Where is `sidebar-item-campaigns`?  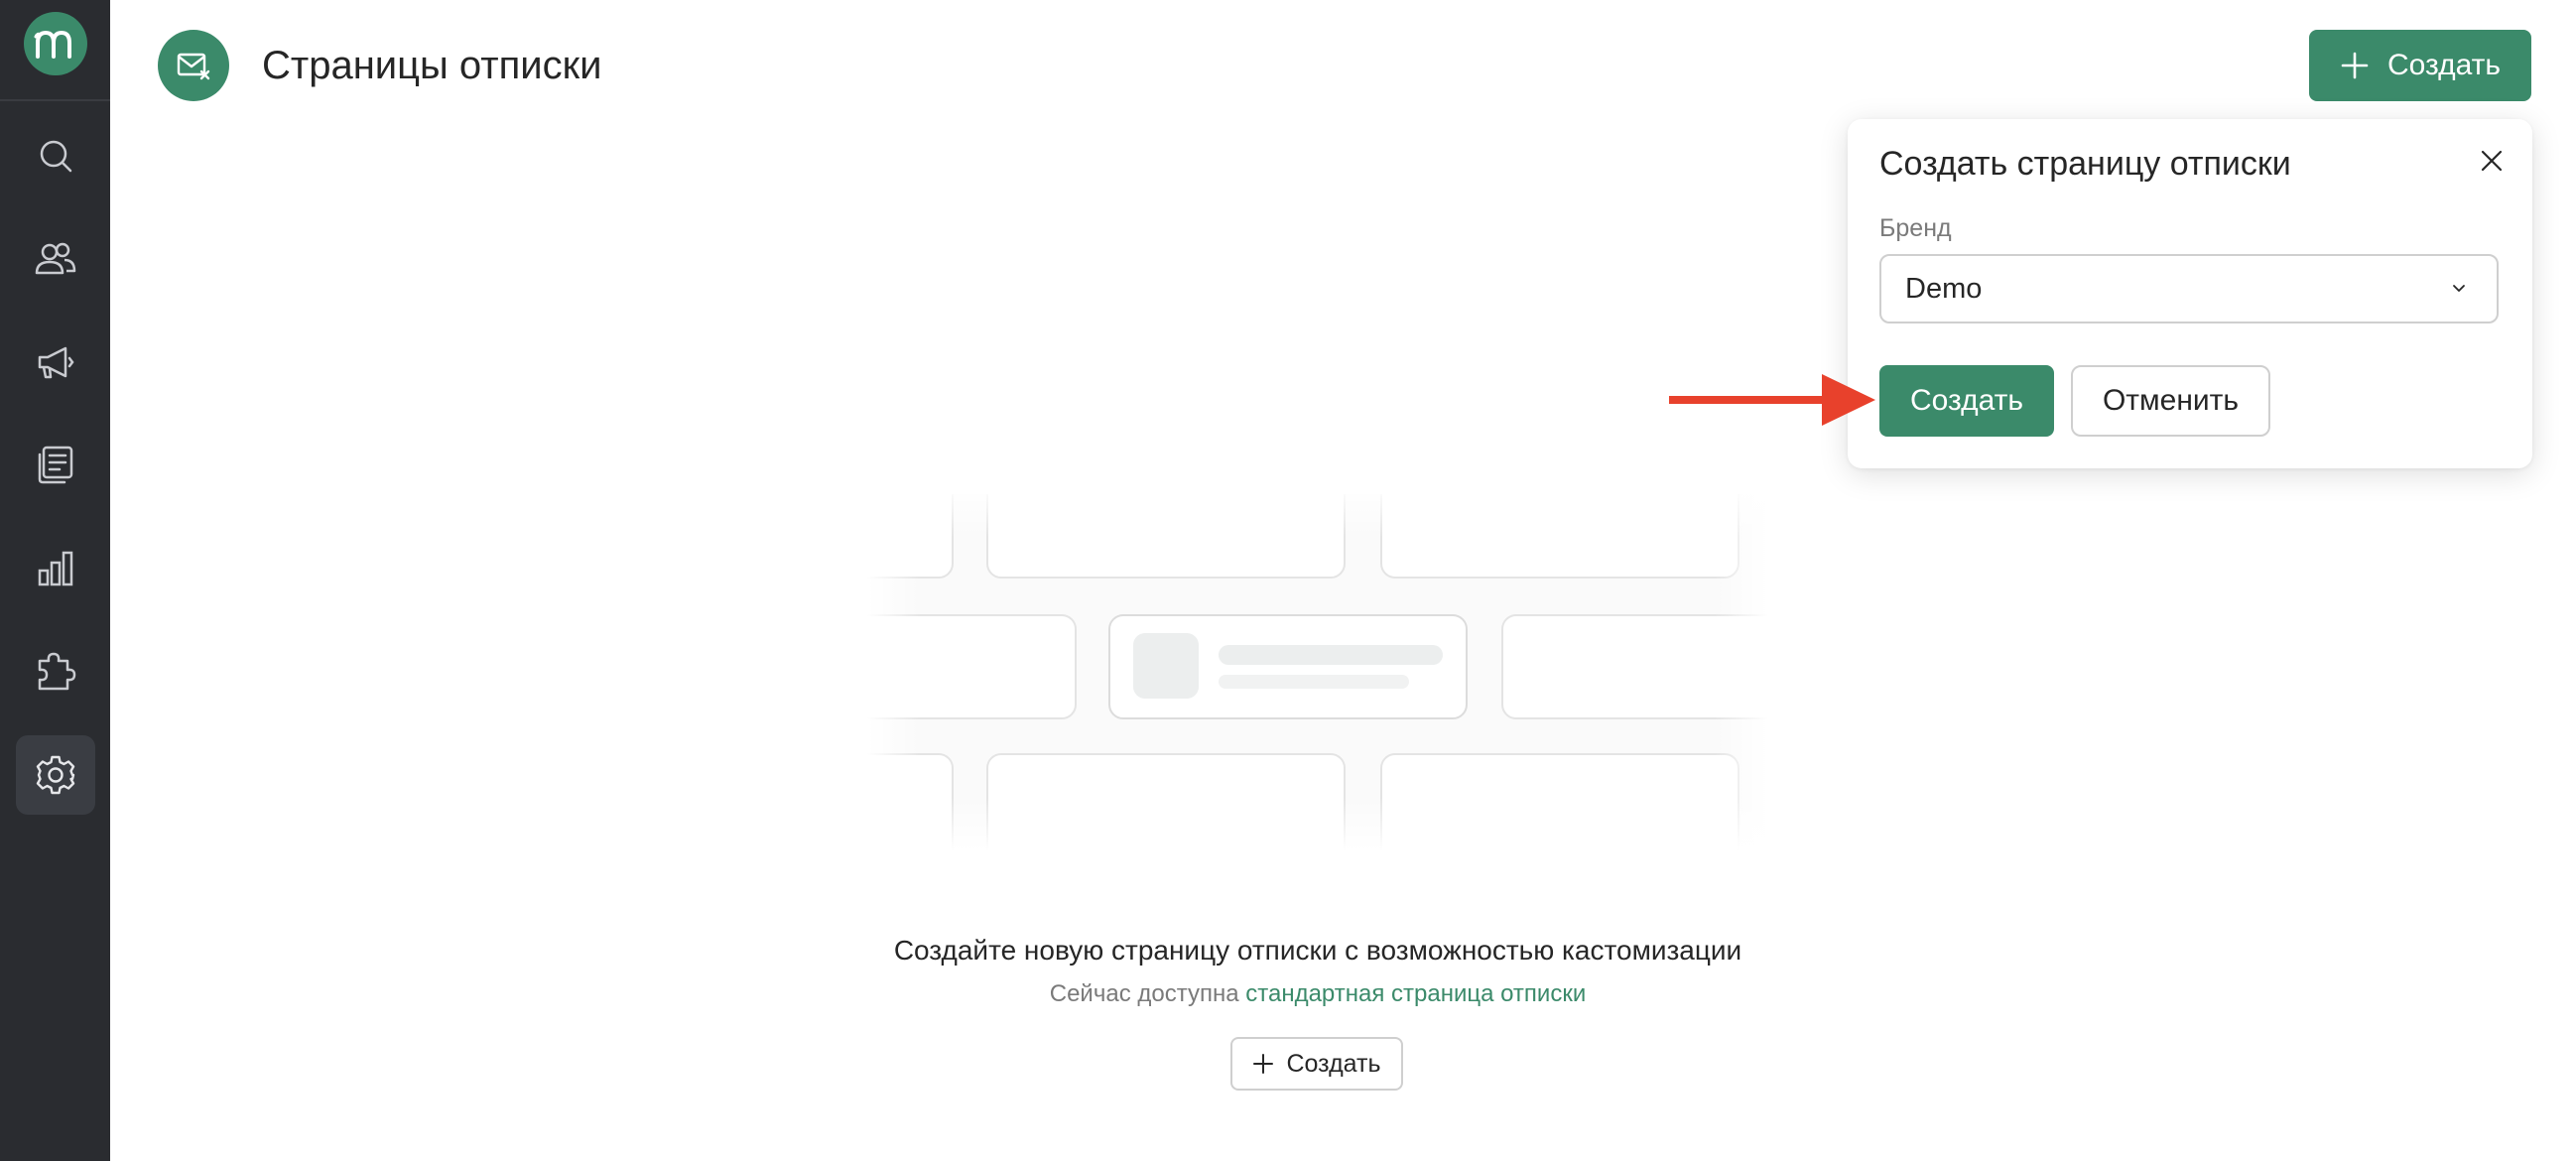
sidebar-item-campaigns is located at coordinates (56, 362).